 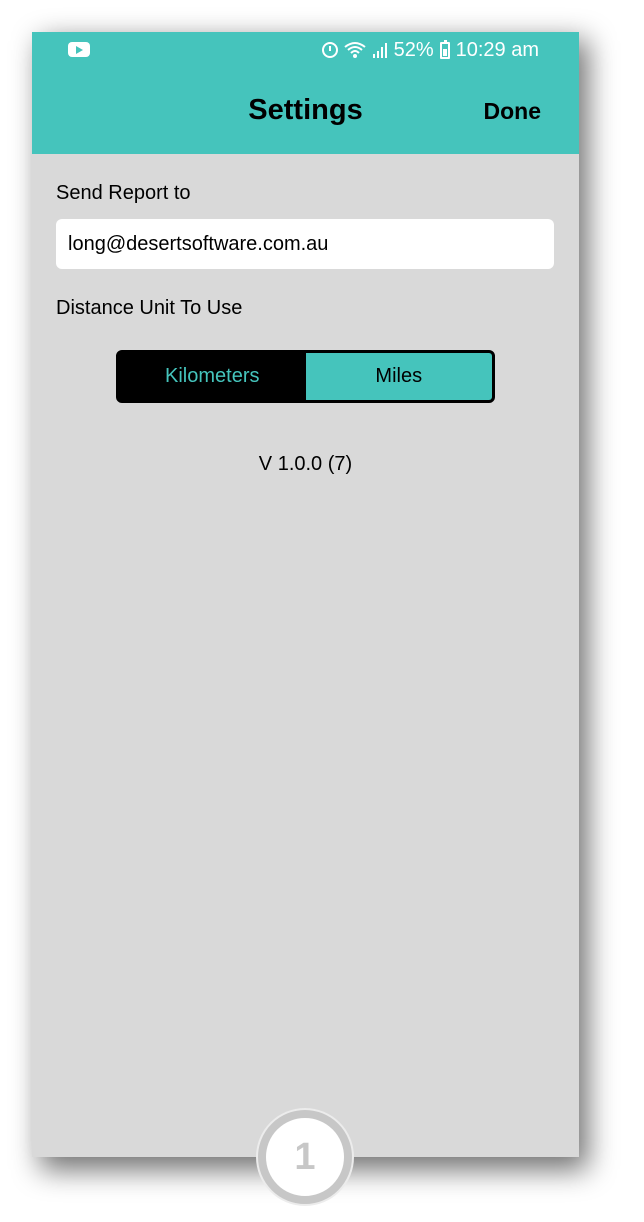 What do you see at coordinates (413, 49) in the screenshot?
I see `battery-percent: 52%` at bounding box center [413, 49].